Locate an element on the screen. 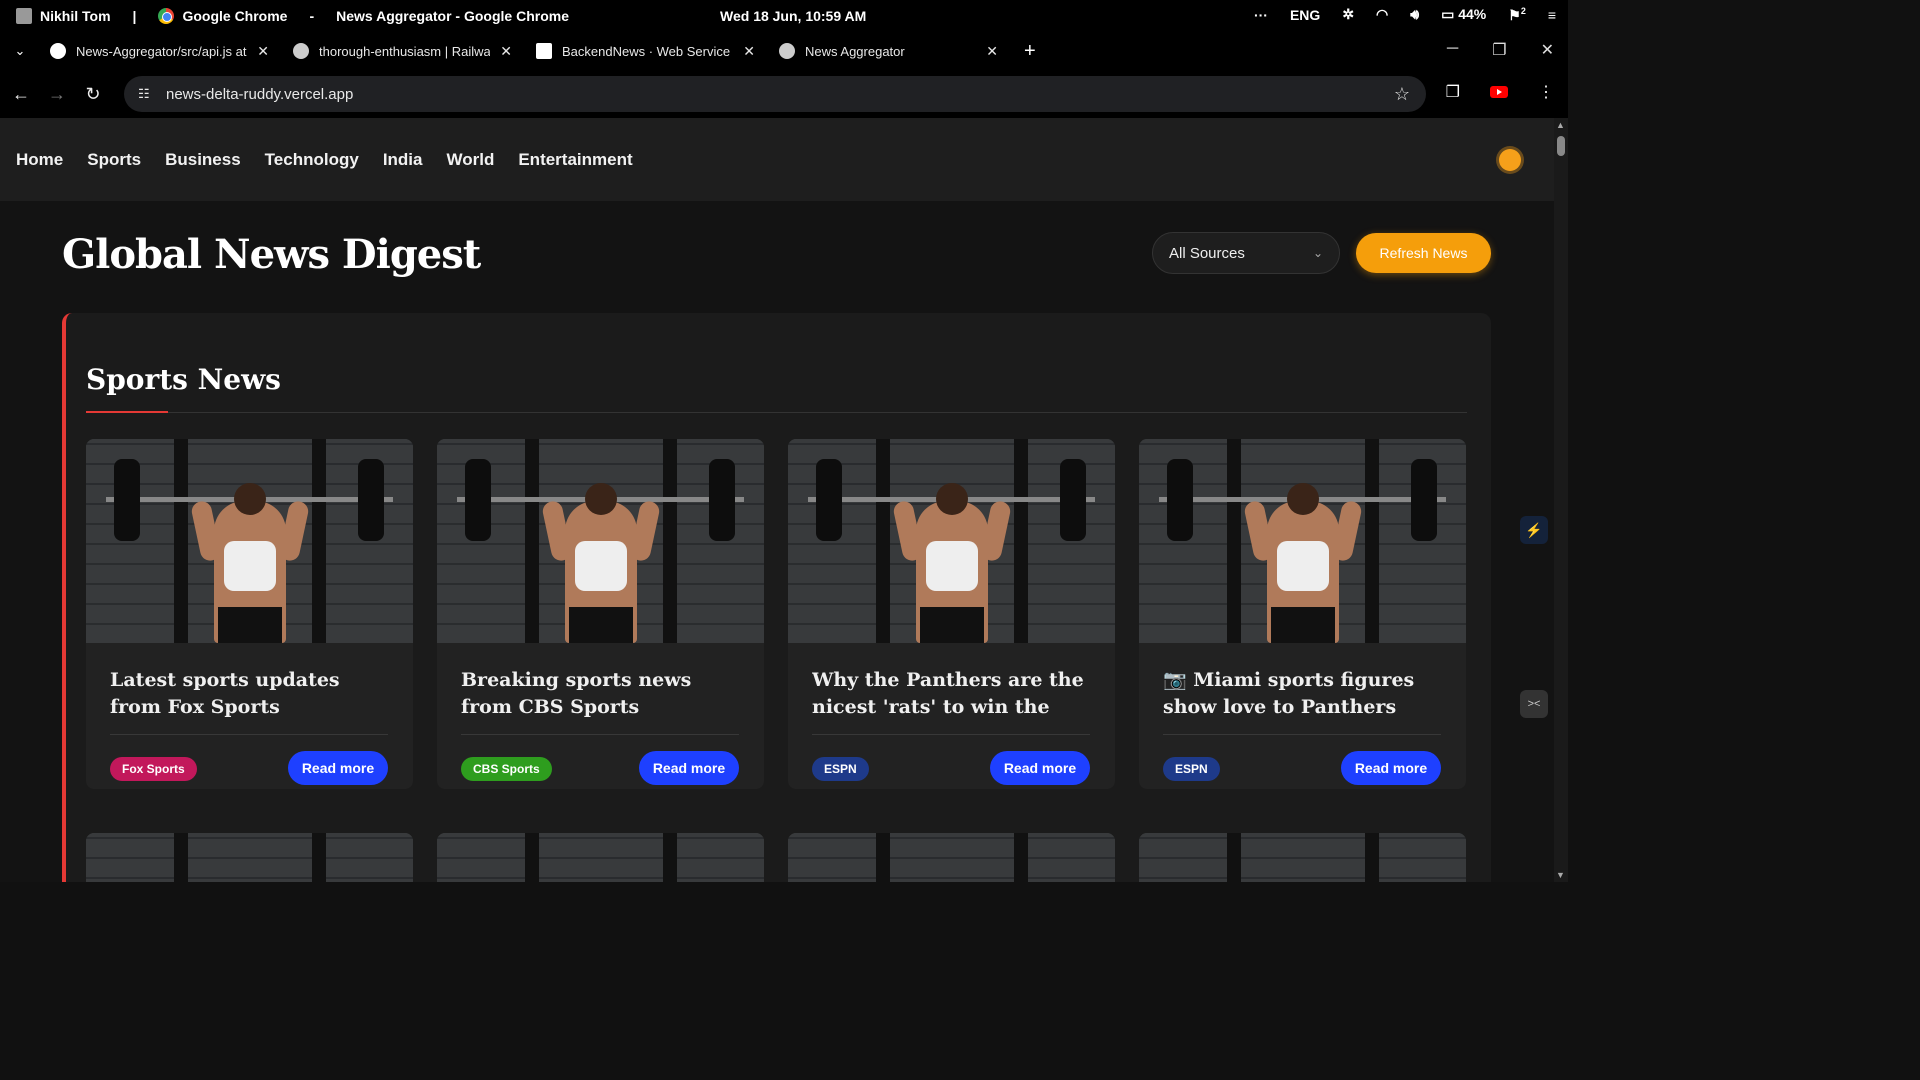 The width and height of the screenshot is (1920, 1080). os-user-name: Nikhil Tom is located at coordinates (75, 16).